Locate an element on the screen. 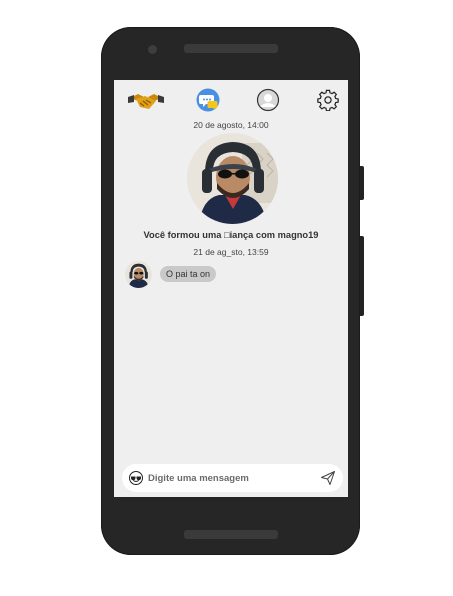 Image resolution: width=453 pixels, height=596 pixels. profile-icon is located at coordinates (268, 100).